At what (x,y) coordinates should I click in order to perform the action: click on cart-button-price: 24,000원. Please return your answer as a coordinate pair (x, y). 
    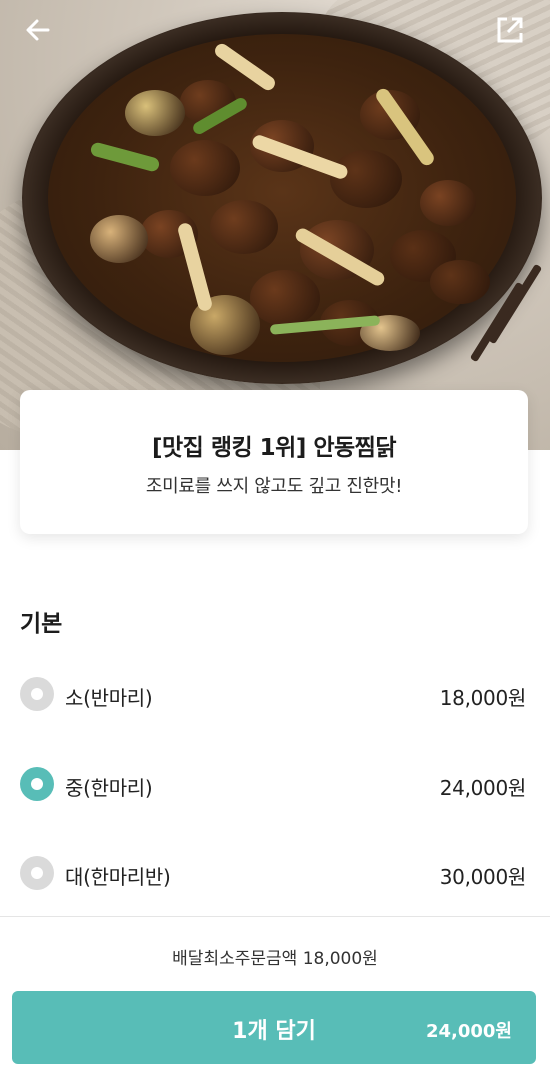
    Looking at the image, I should click on (468, 1031).